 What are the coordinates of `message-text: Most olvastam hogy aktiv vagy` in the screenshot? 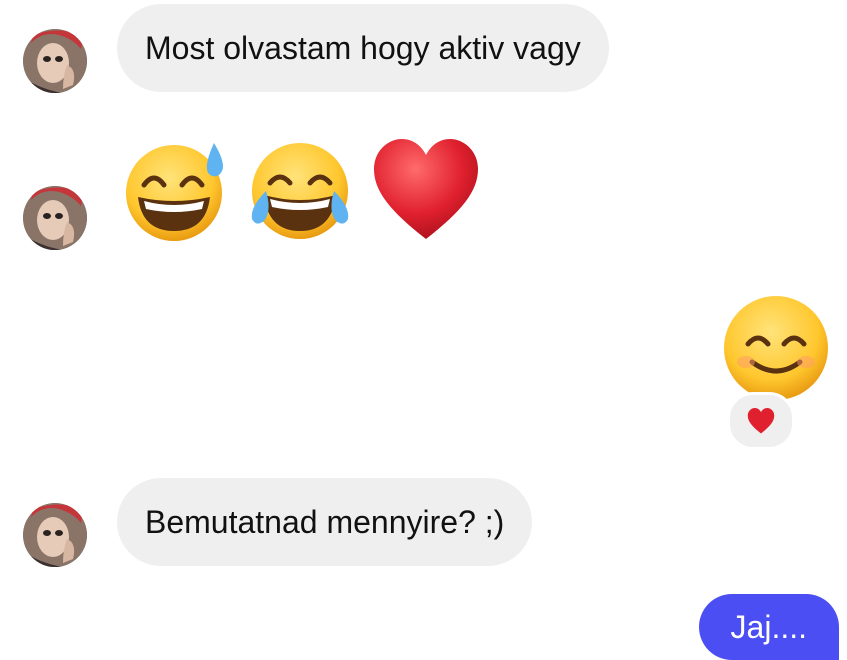 It's located at (363, 48).